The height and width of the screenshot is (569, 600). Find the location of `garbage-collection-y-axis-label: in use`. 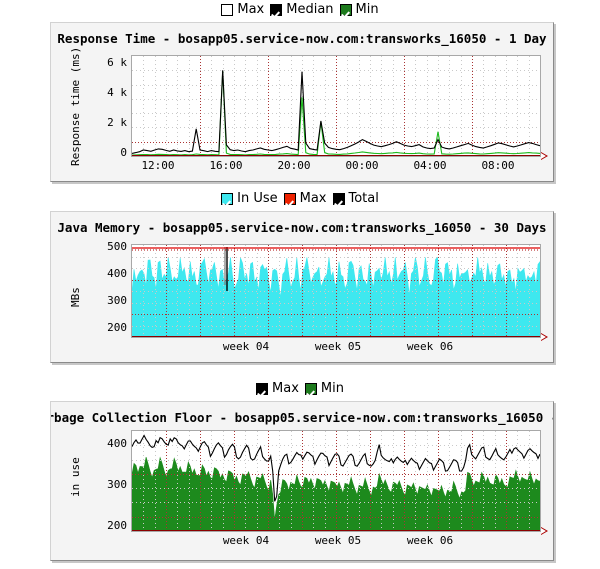

garbage-collection-y-axis-label: in use is located at coordinates (75, 477).